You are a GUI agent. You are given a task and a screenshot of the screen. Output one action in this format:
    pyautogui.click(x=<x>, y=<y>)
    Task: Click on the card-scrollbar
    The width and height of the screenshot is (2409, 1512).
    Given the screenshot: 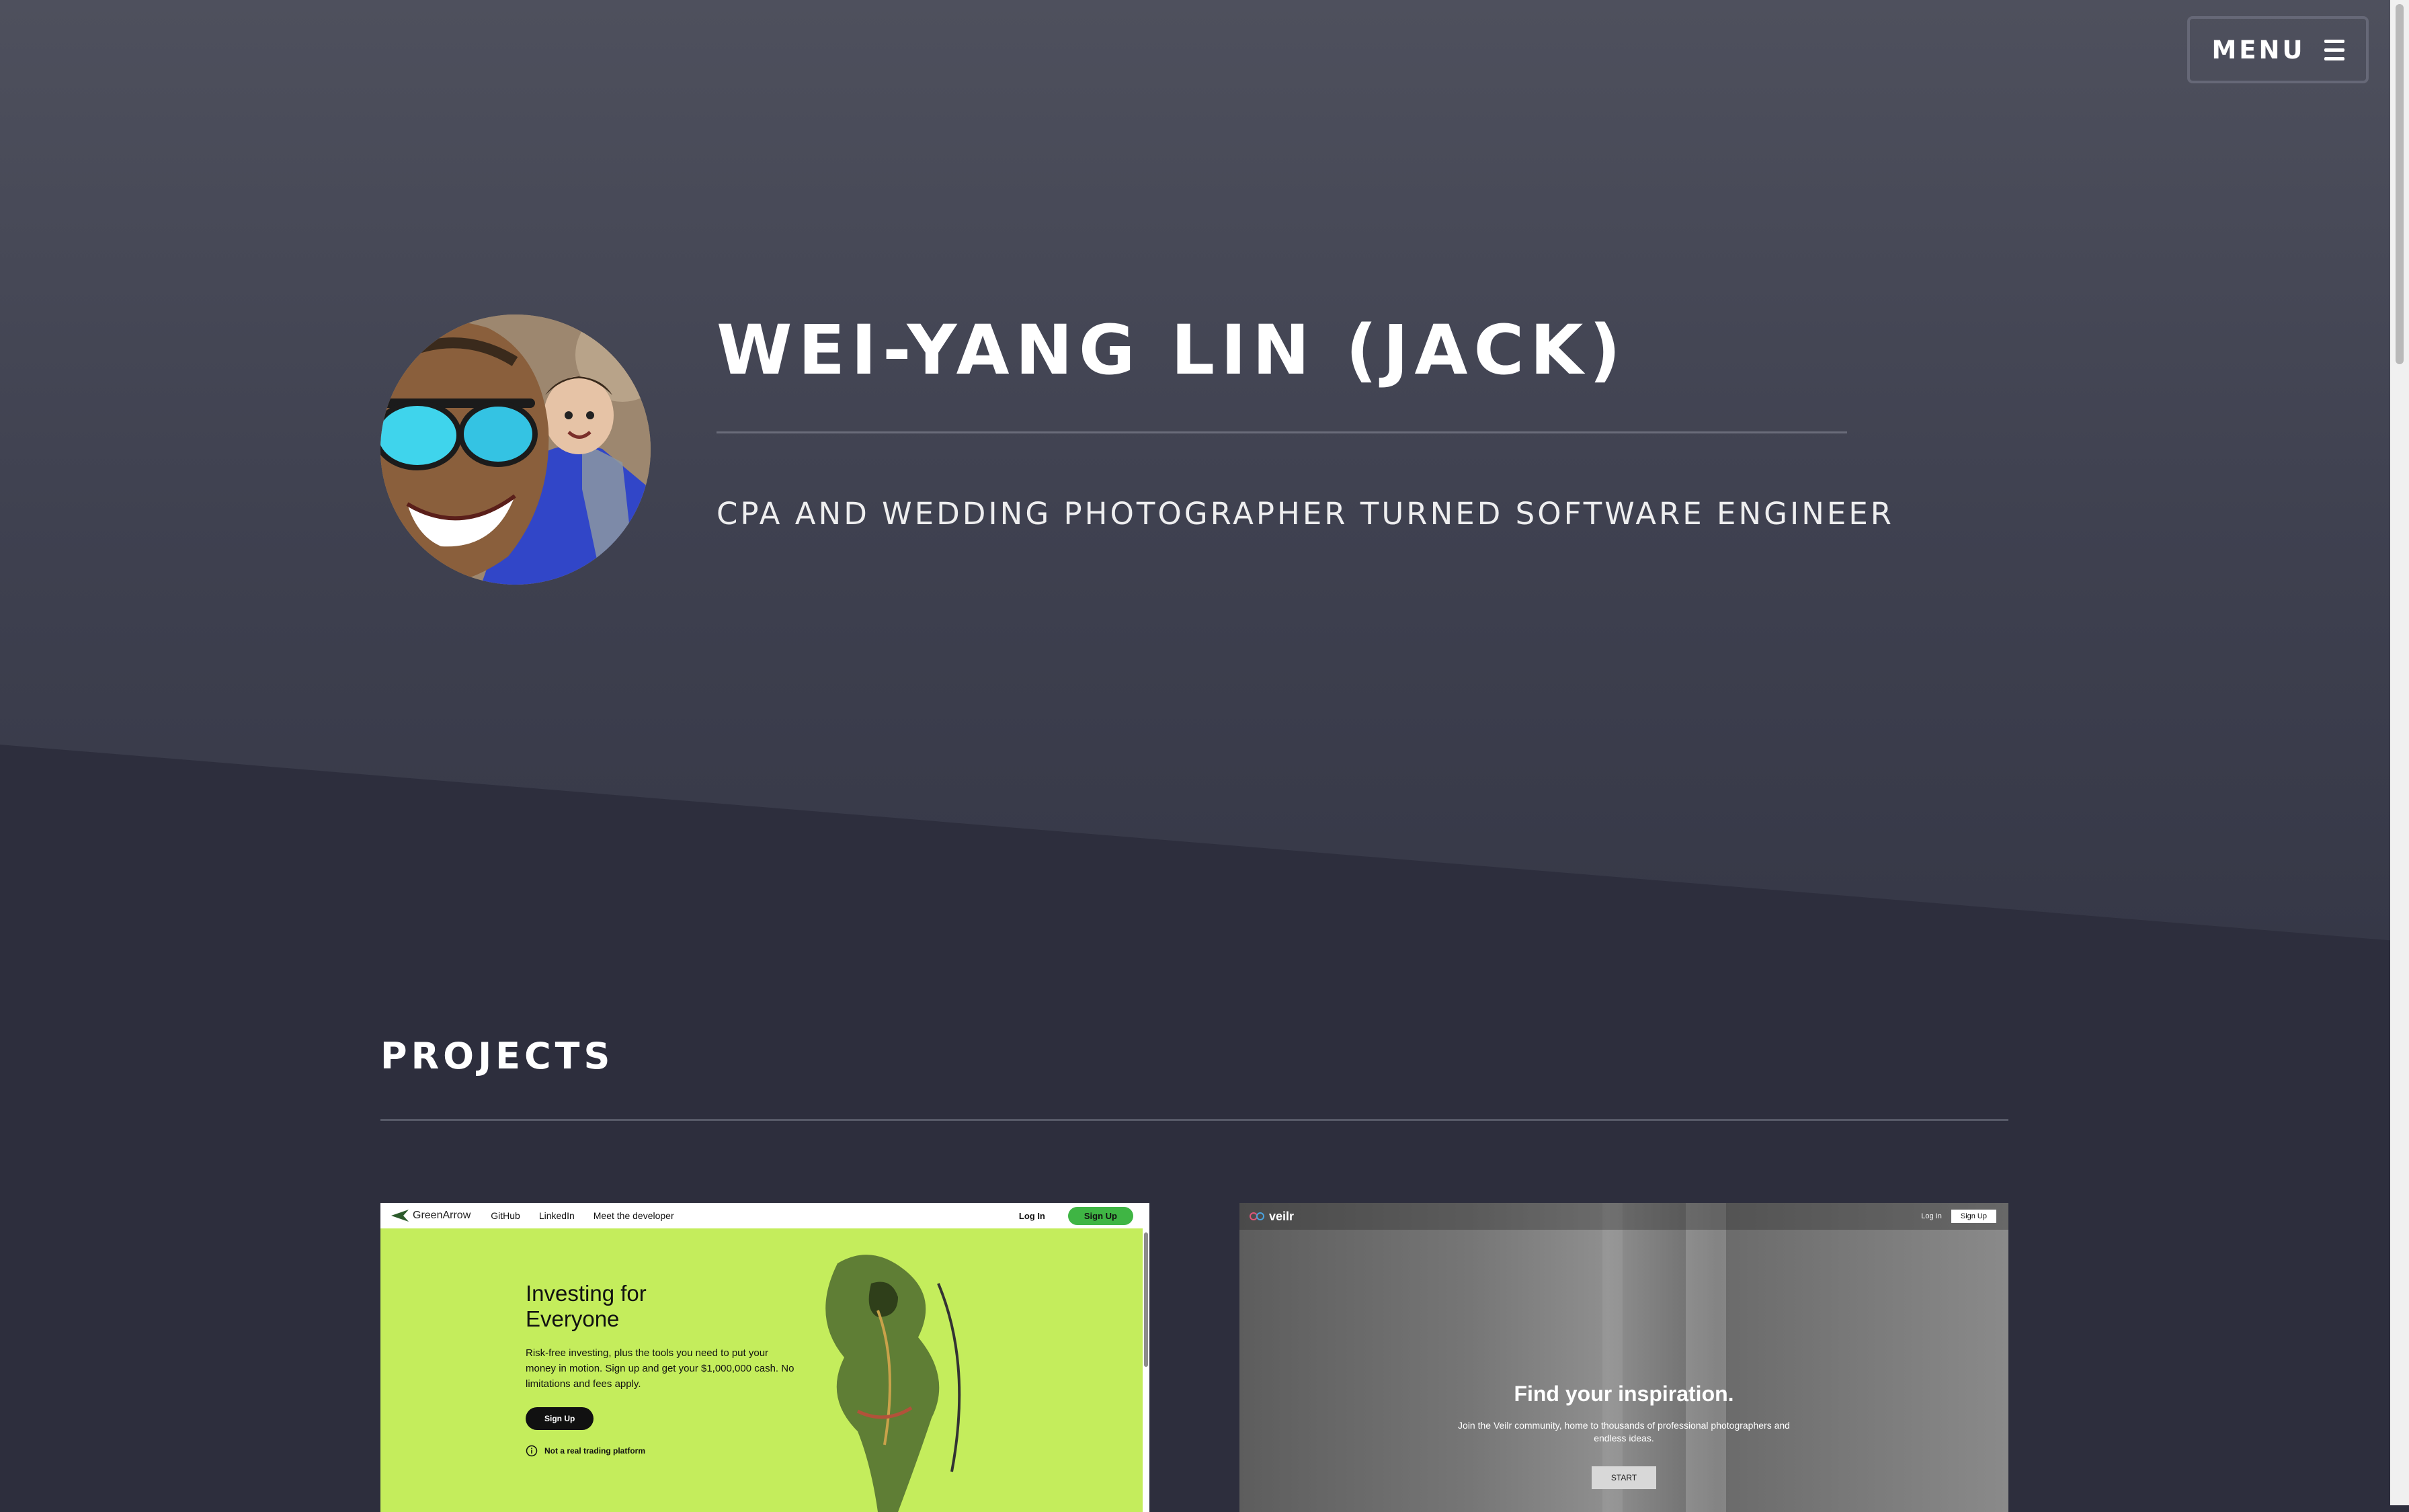 What is the action you would take?
    pyautogui.click(x=1146, y=1370)
    